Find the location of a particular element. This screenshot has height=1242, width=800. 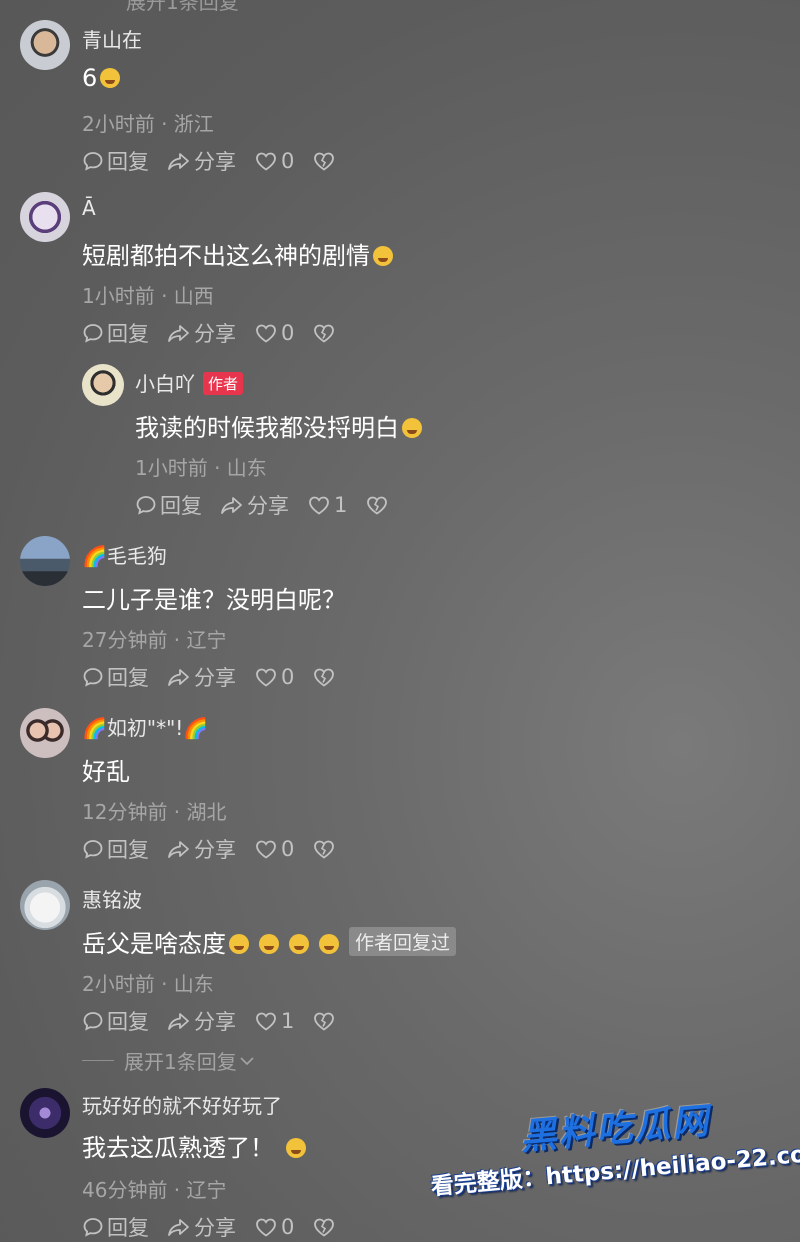

comment-text: 我去这瓜熟透了！ is located at coordinates (194, 1145).